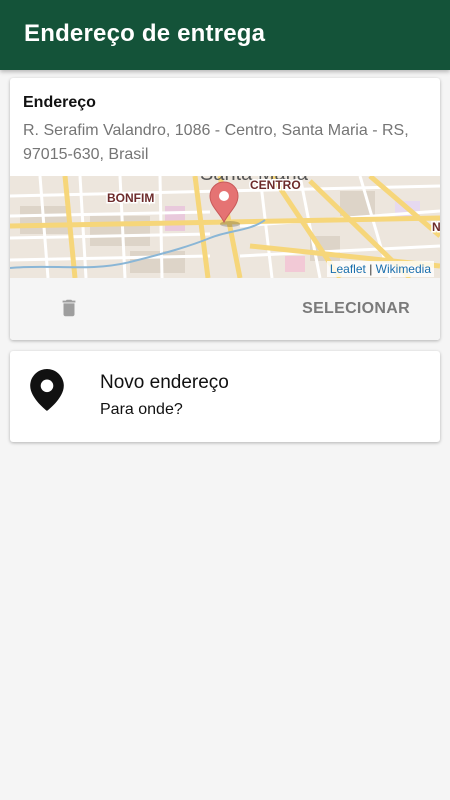 The height and width of the screenshot is (800, 450). Describe the element at coordinates (141, 409) in the screenshot. I see `new-address-subtitle: Para onde?` at that location.